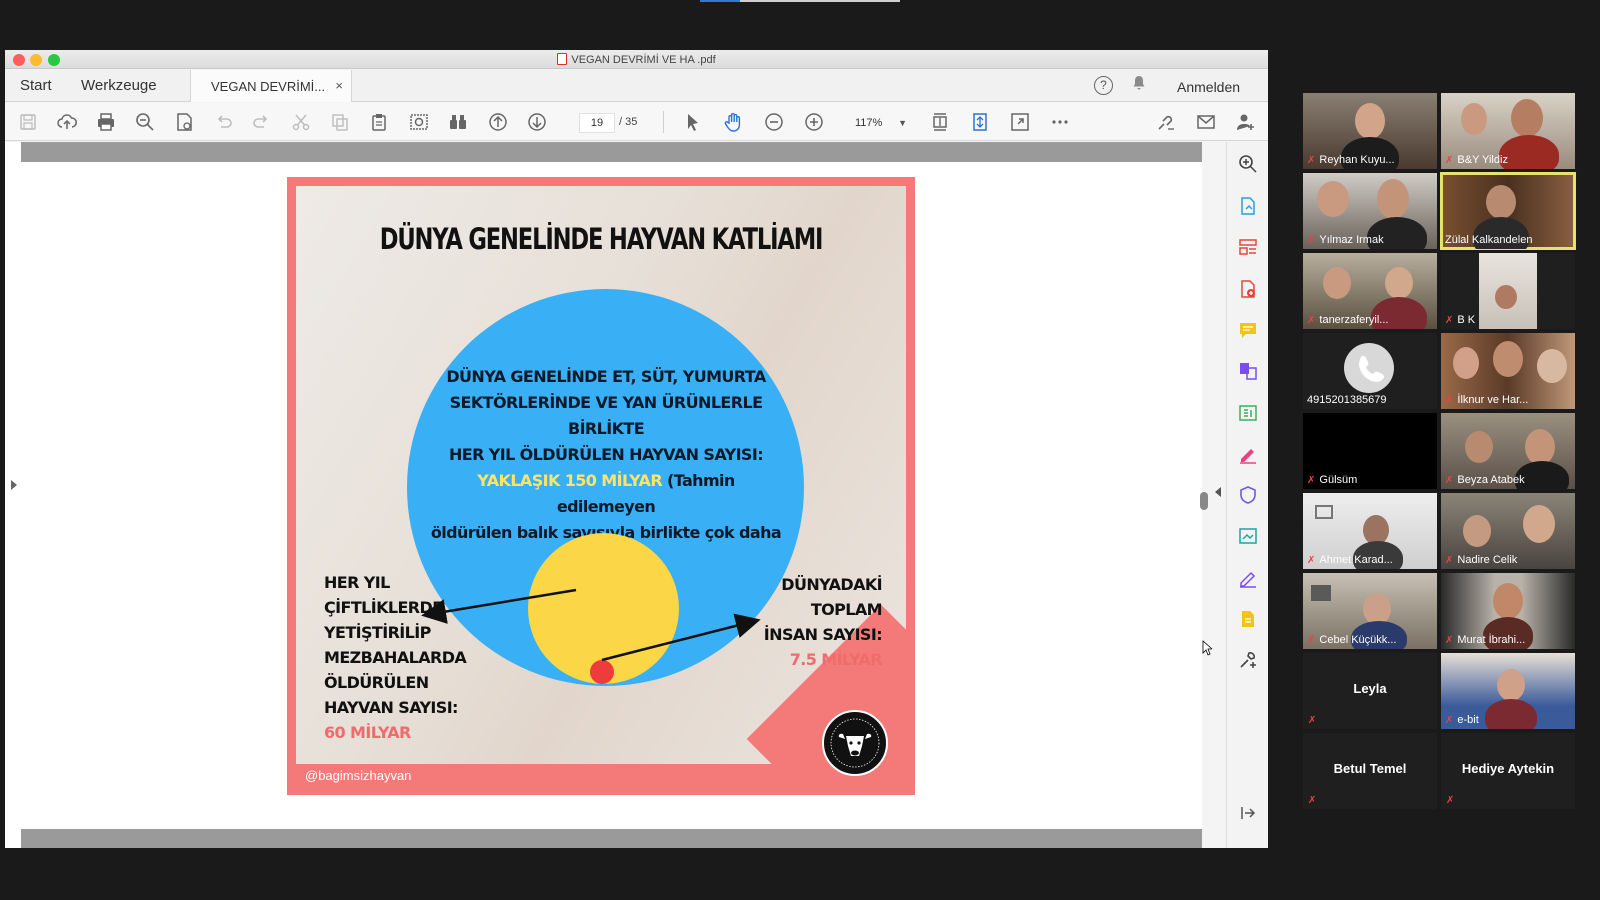 The height and width of the screenshot is (900, 1600). Describe the element at coordinates (1060, 122) in the screenshot. I see `more-options-icon` at that location.